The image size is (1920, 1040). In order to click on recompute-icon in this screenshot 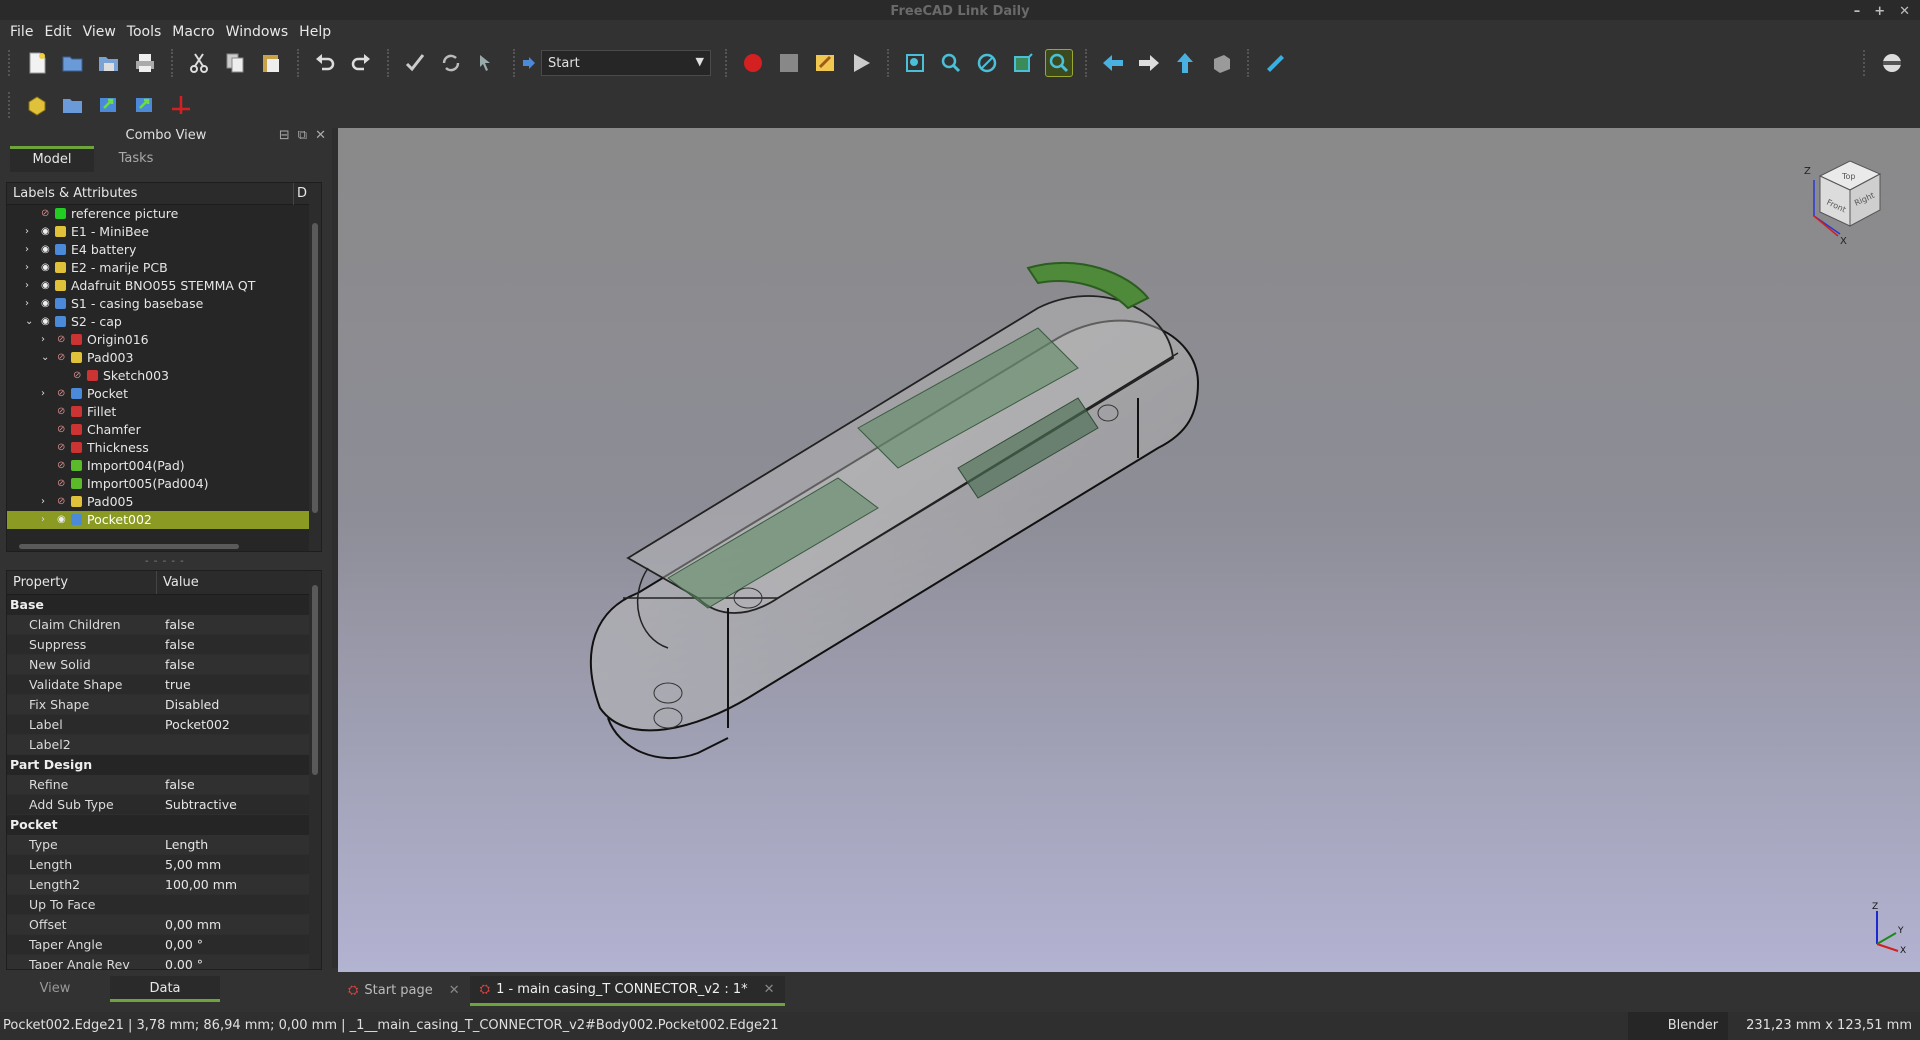, I will do `click(451, 63)`.